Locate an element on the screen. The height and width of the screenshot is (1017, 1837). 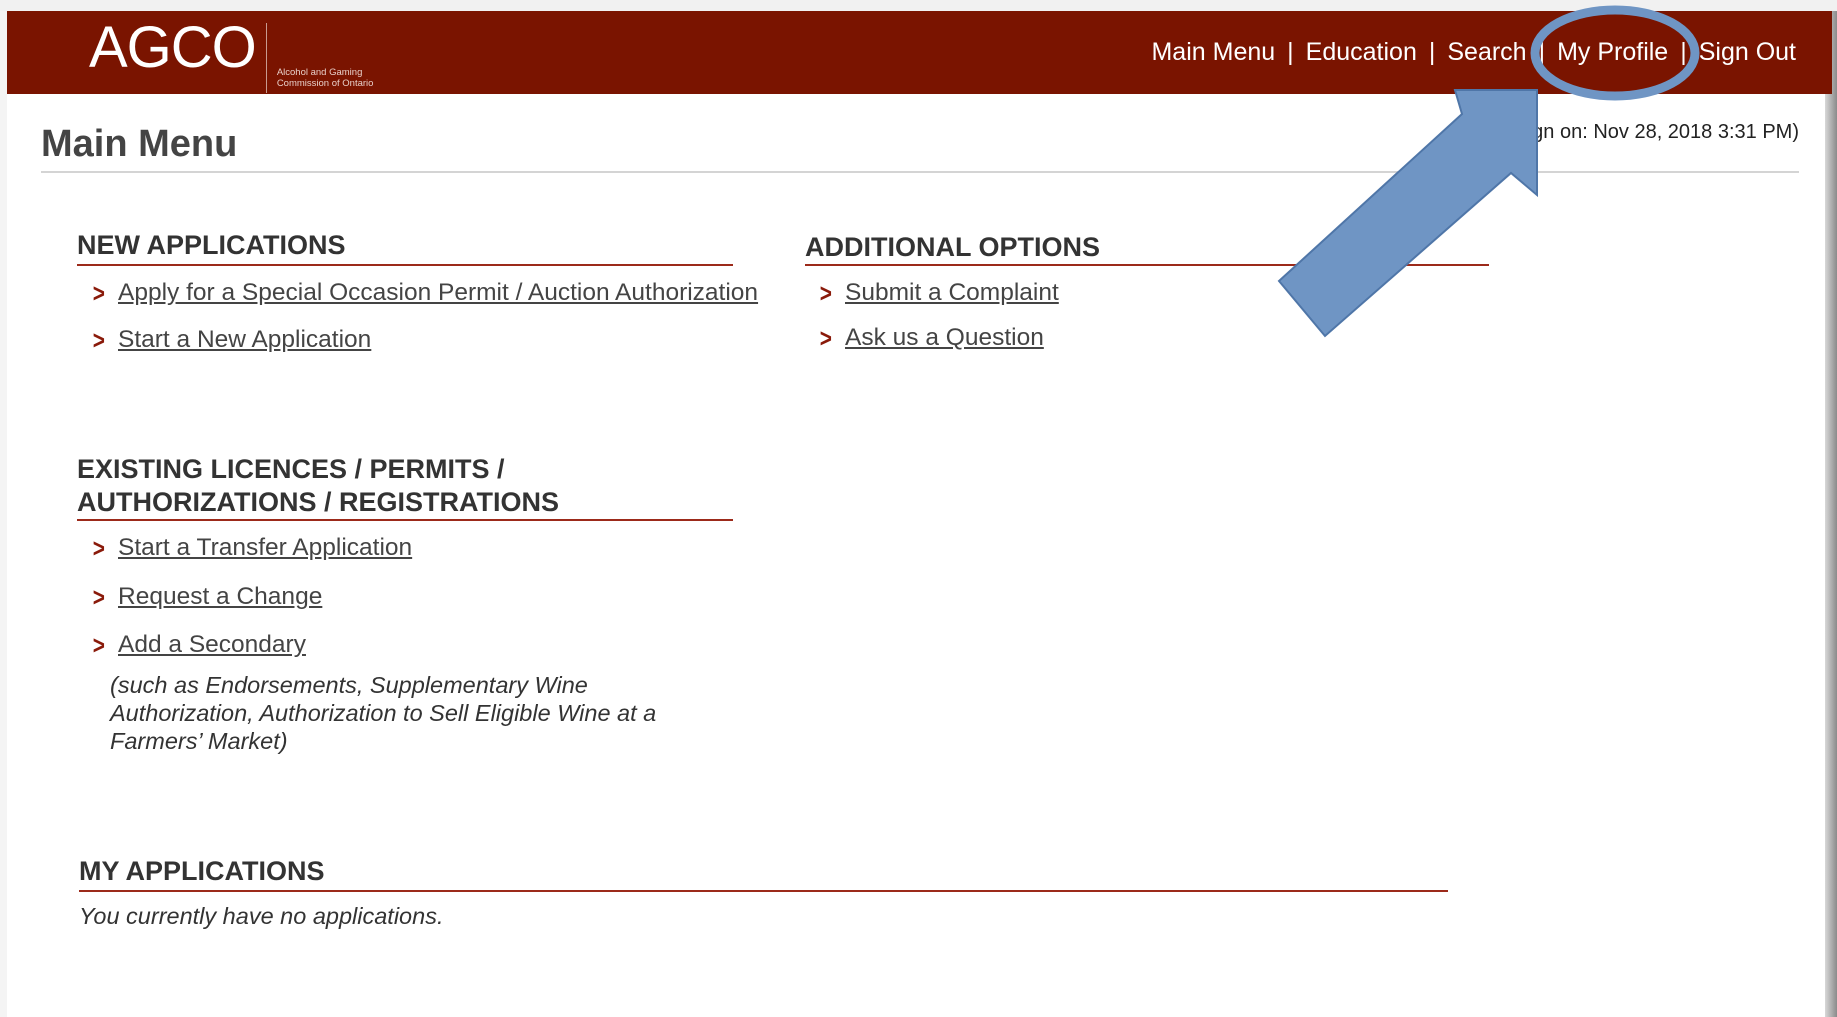
left-edge is located at coordinates (3, 514).